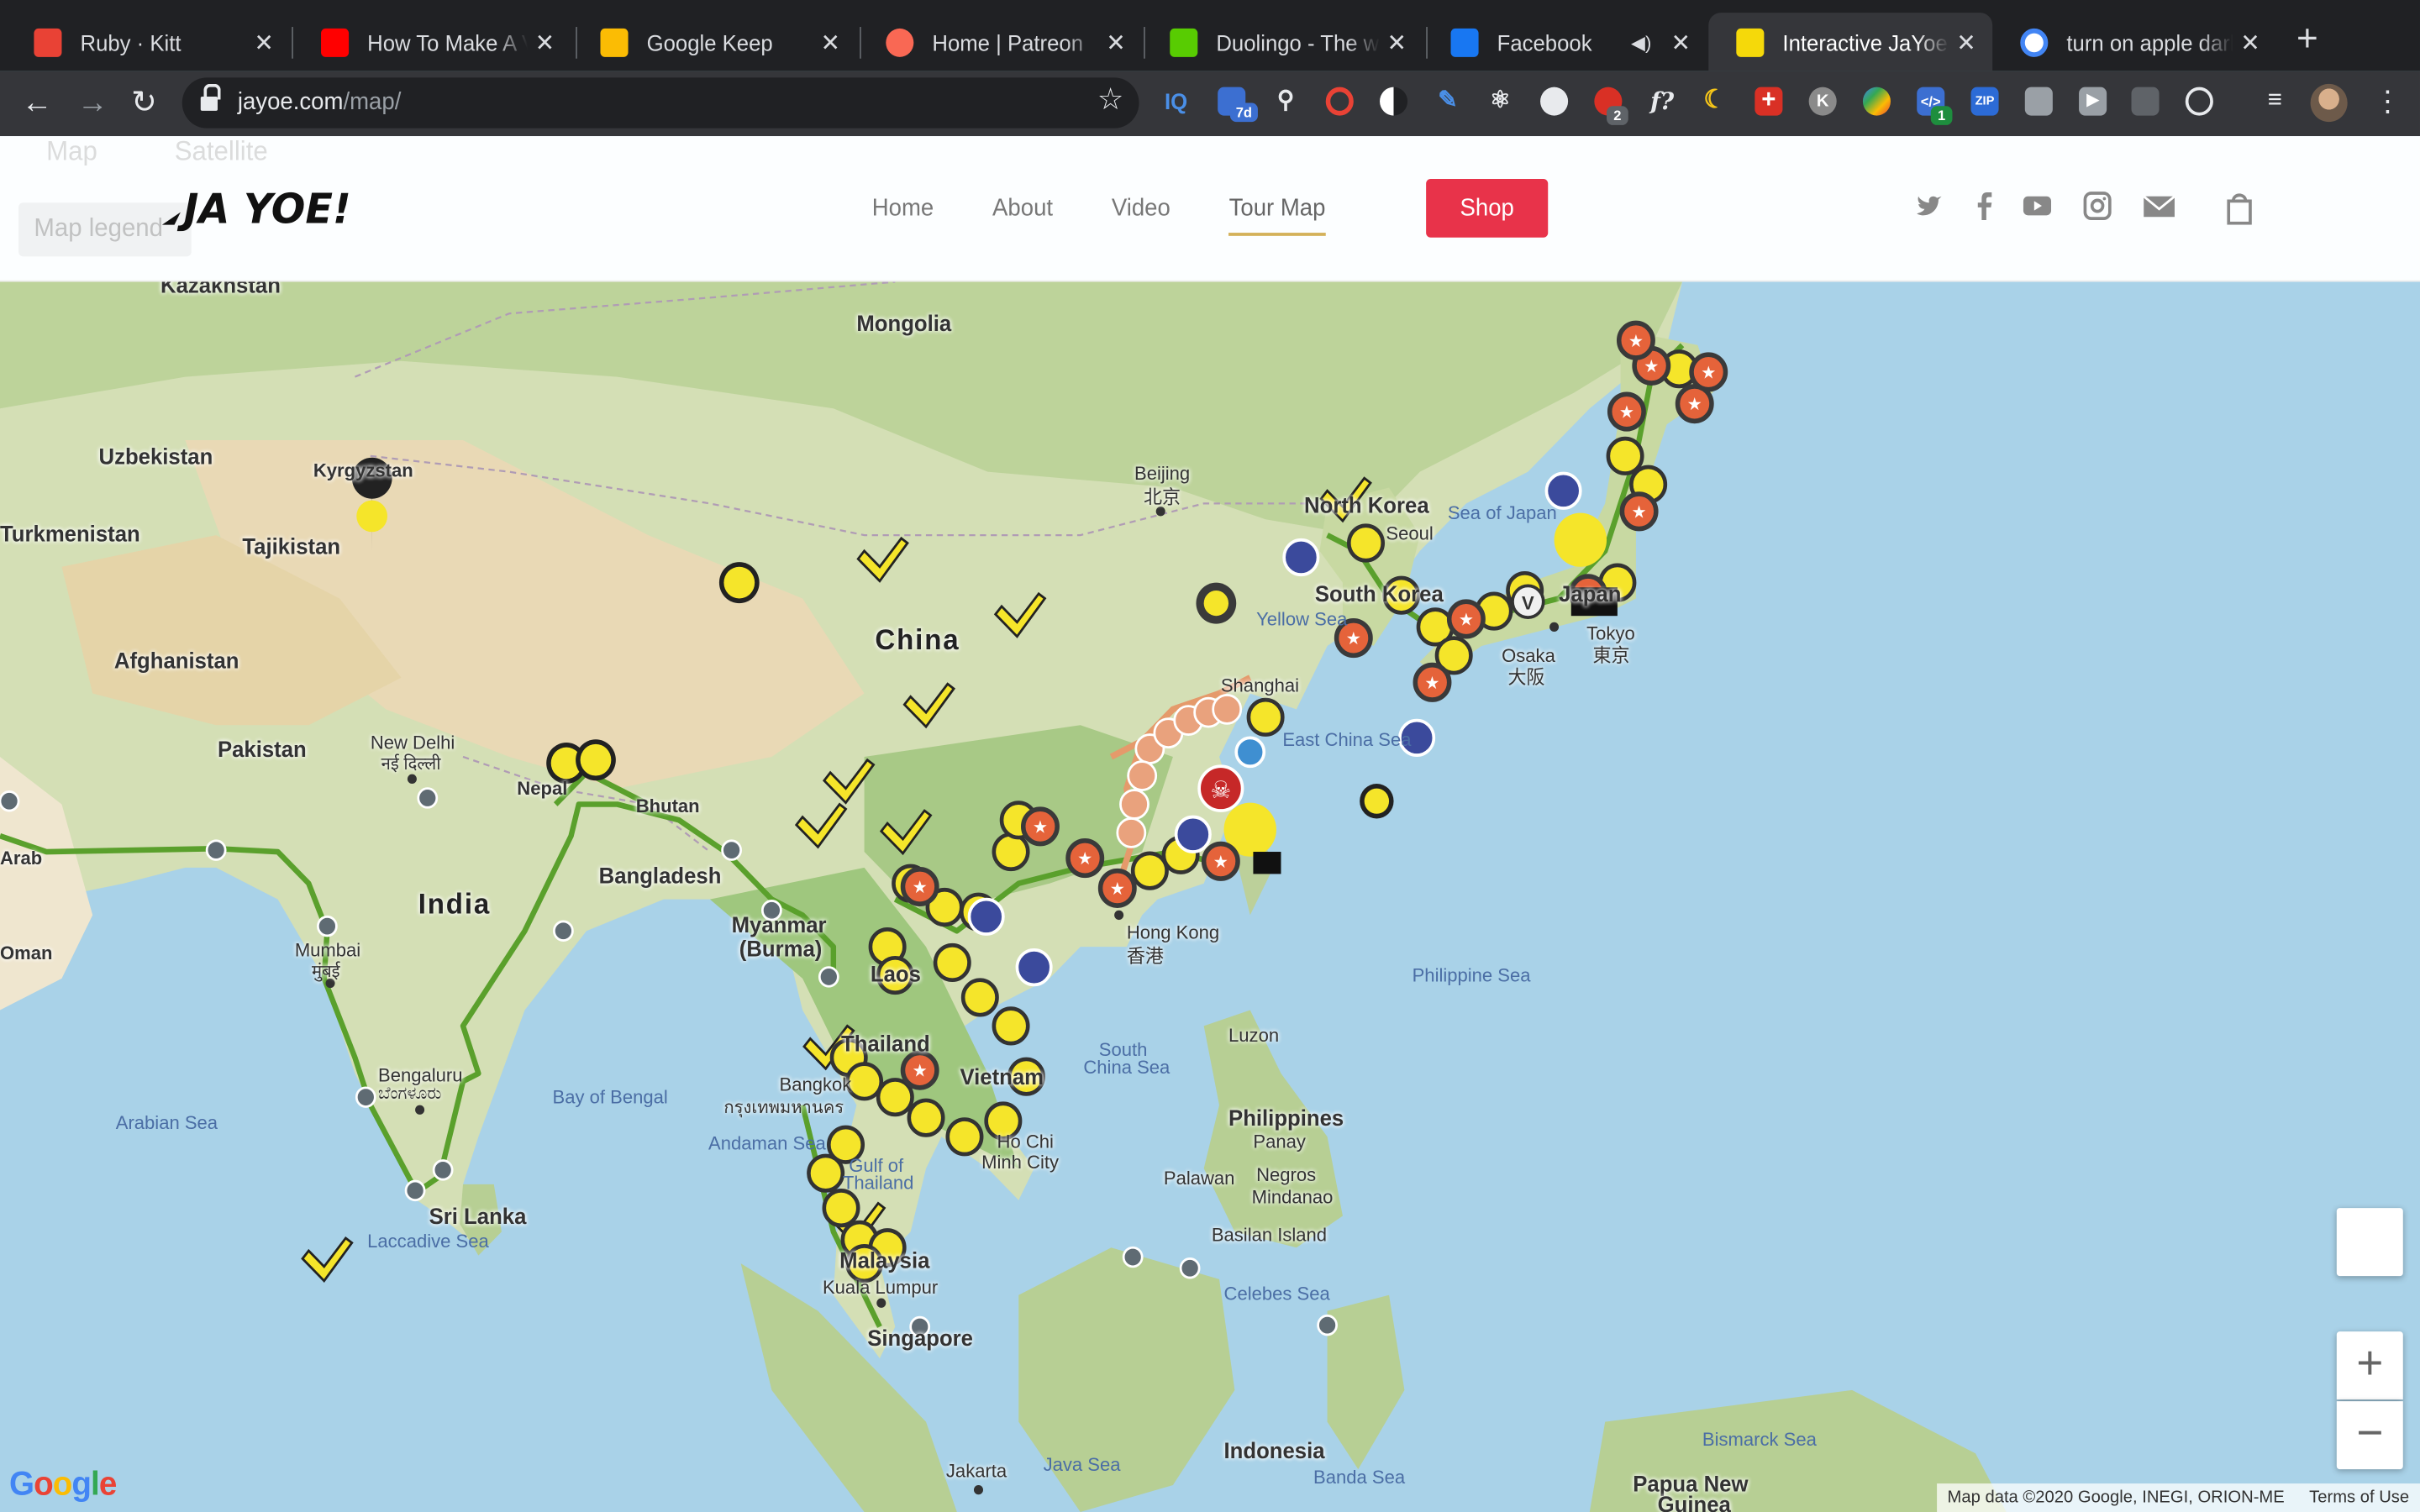 Image resolution: width=2420 pixels, height=1512 pixels. I want to click on speaker-icon: ◀), so click(1641, 42).